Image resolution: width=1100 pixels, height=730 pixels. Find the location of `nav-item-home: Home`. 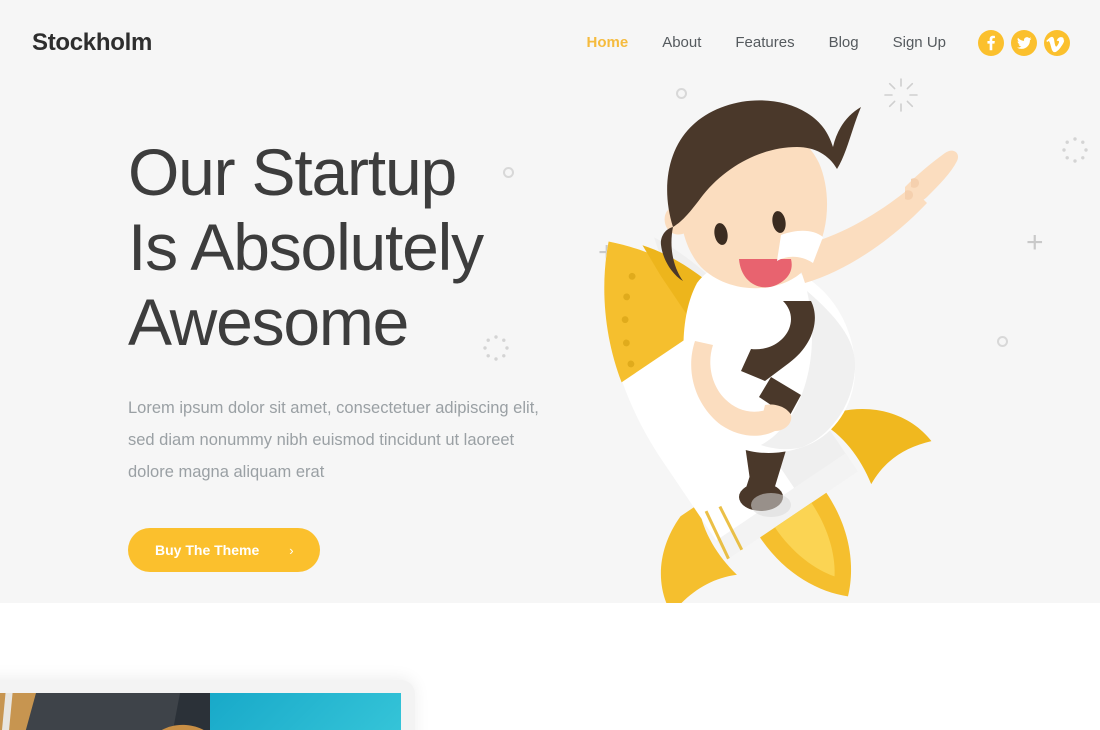

nav-item-home: Home is located at coordinates (608, 42).